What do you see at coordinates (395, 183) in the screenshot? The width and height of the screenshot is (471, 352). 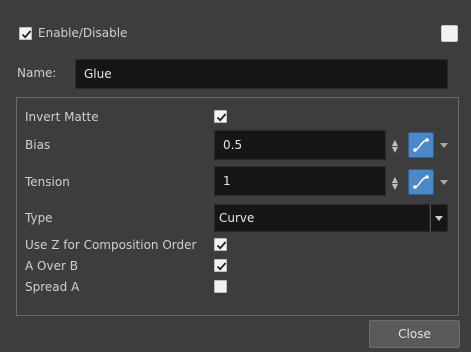 I see `tension-spinner: ▲ ▼` at bounding box center [395, 183].